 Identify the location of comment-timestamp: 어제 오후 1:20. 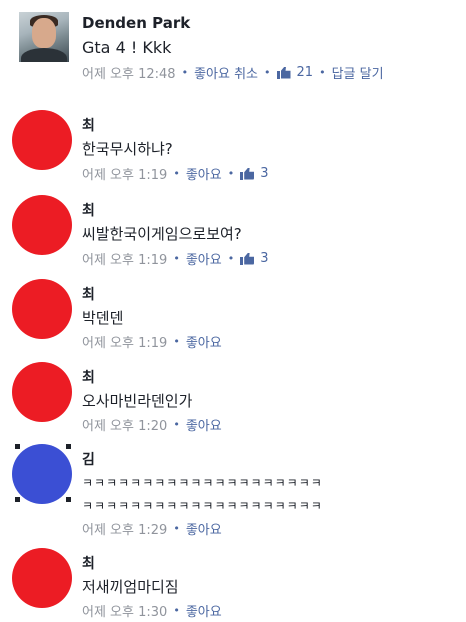
(124, 424).